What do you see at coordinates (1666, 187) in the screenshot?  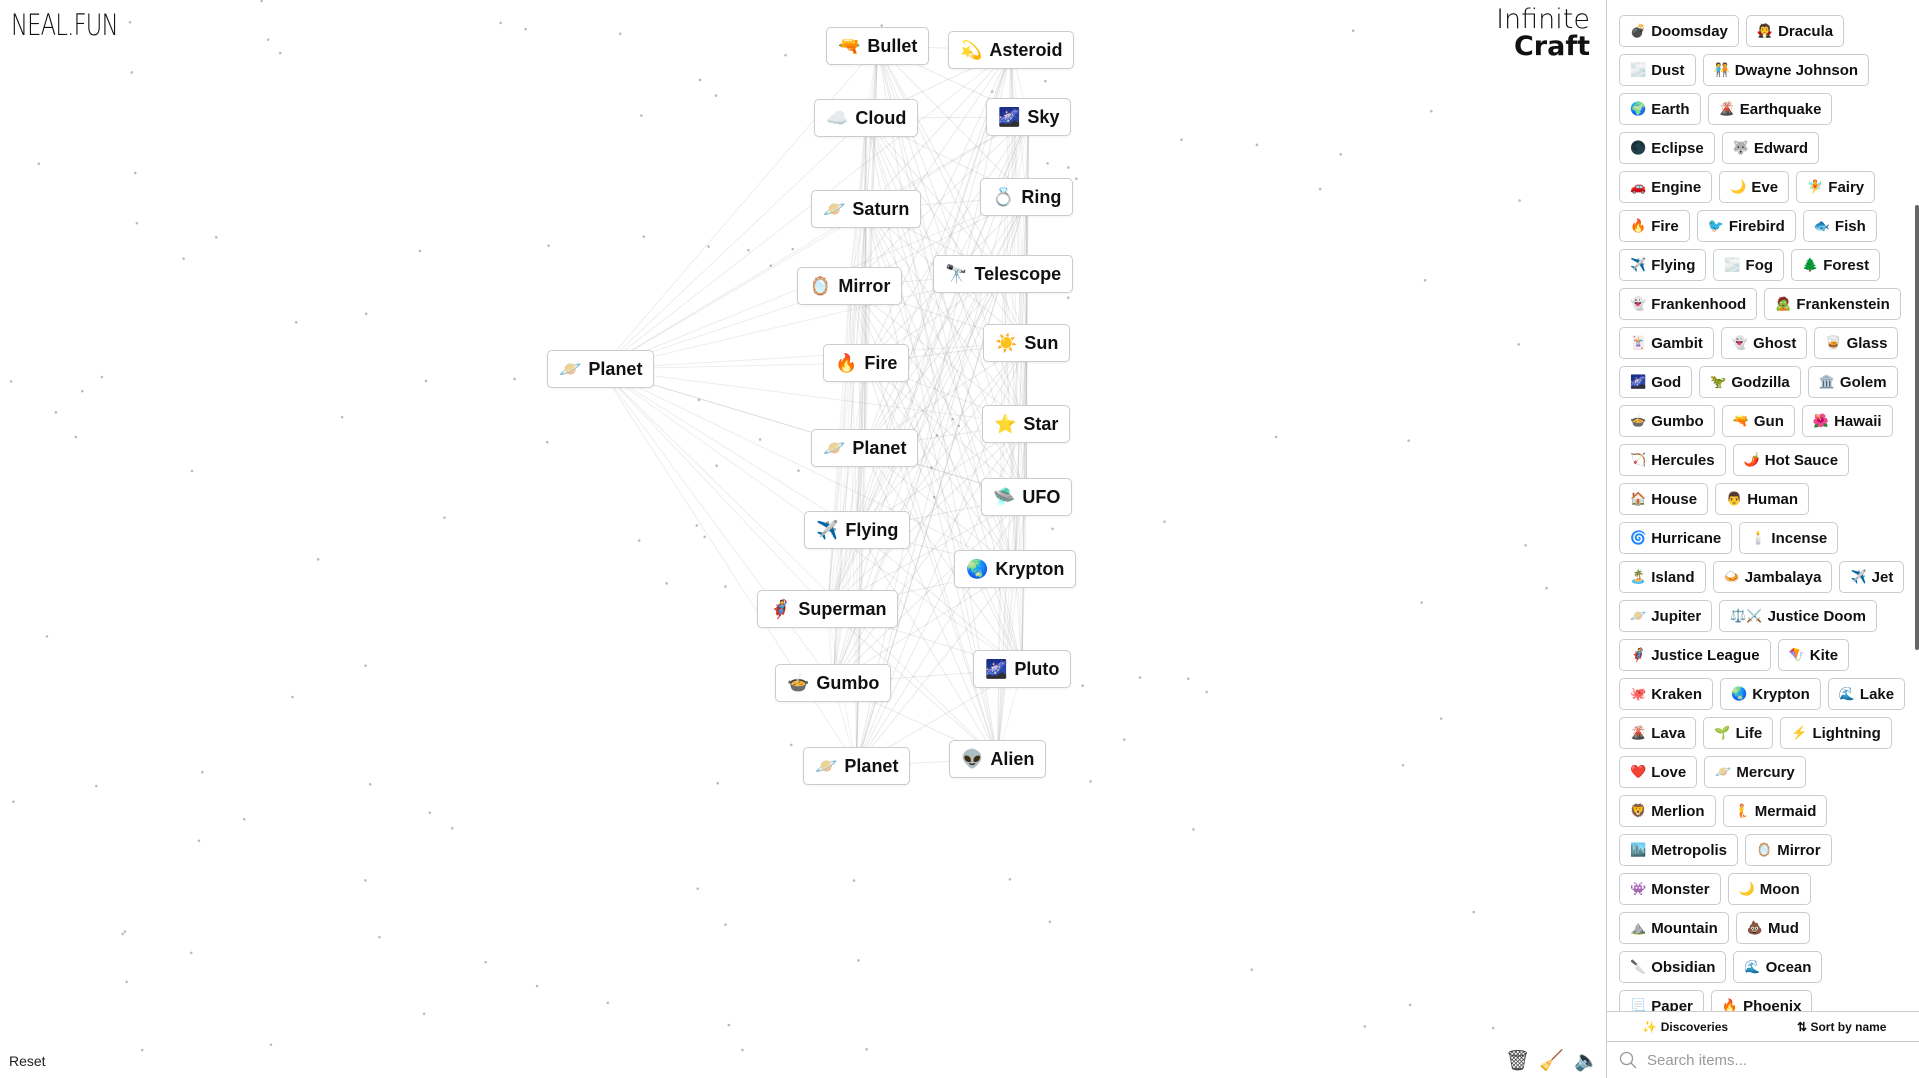 I see `sidebar-item-engine: 🚗 Engine` at bounding box center [1666, 187].